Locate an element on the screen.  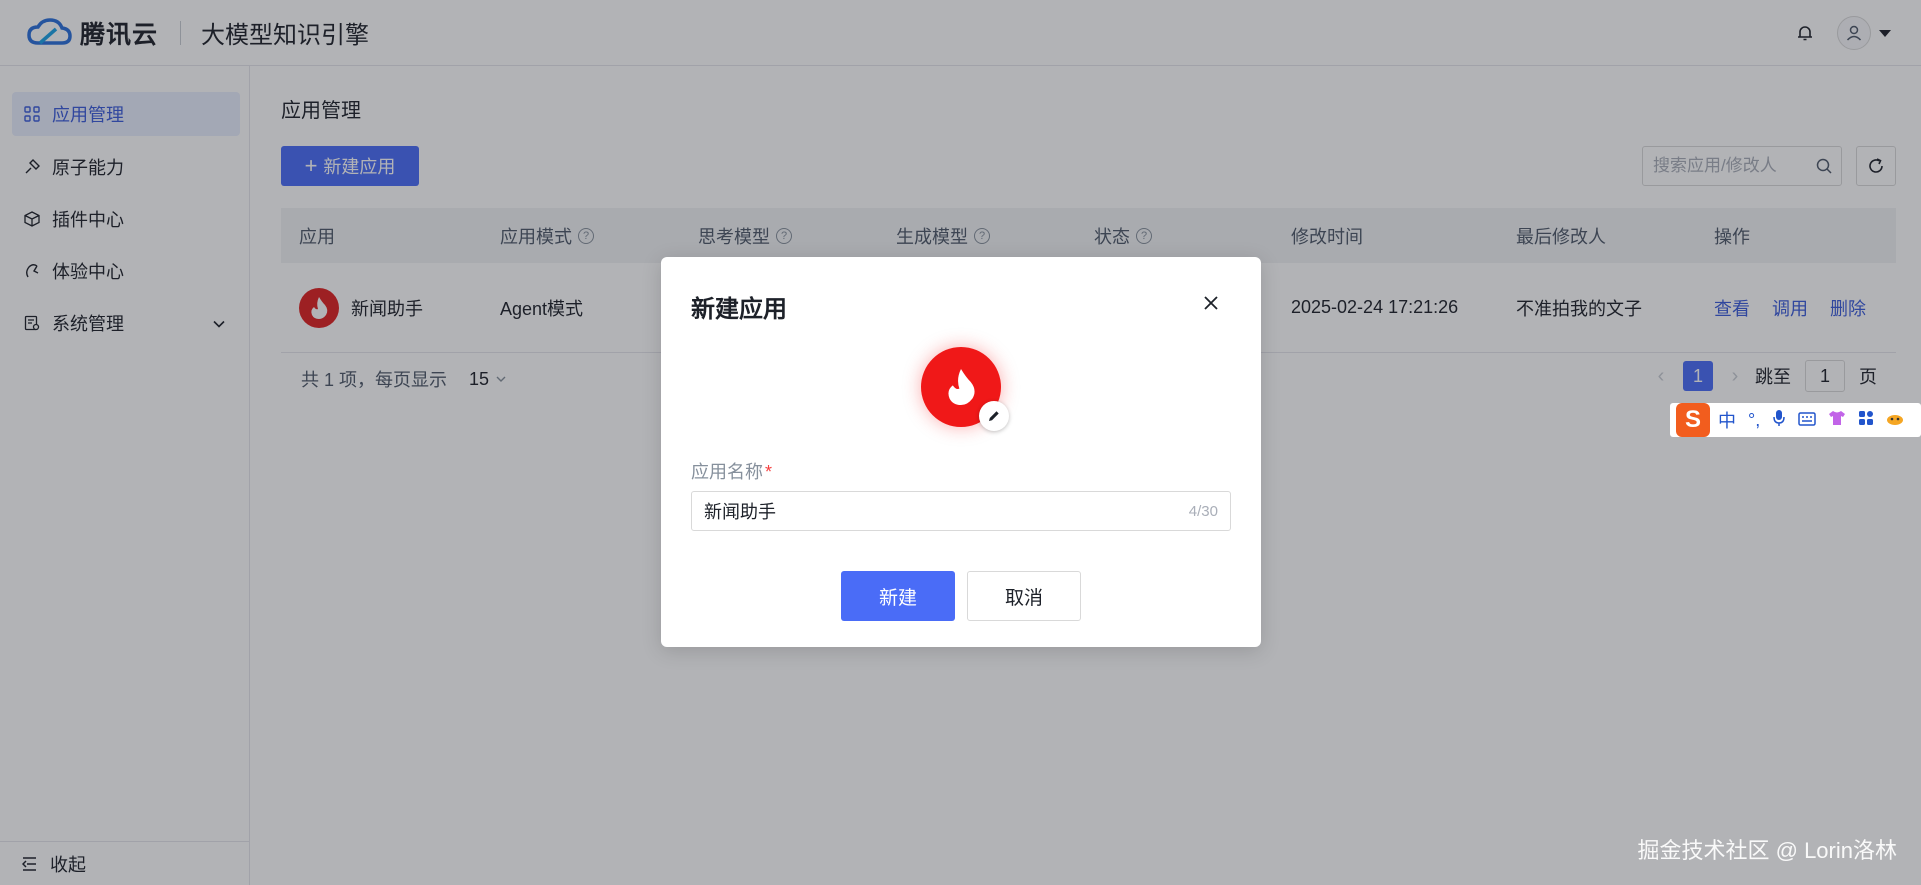
watermark: 掘金技术社区 @ Lorin洛林 is located at coordinates (1767, 850).